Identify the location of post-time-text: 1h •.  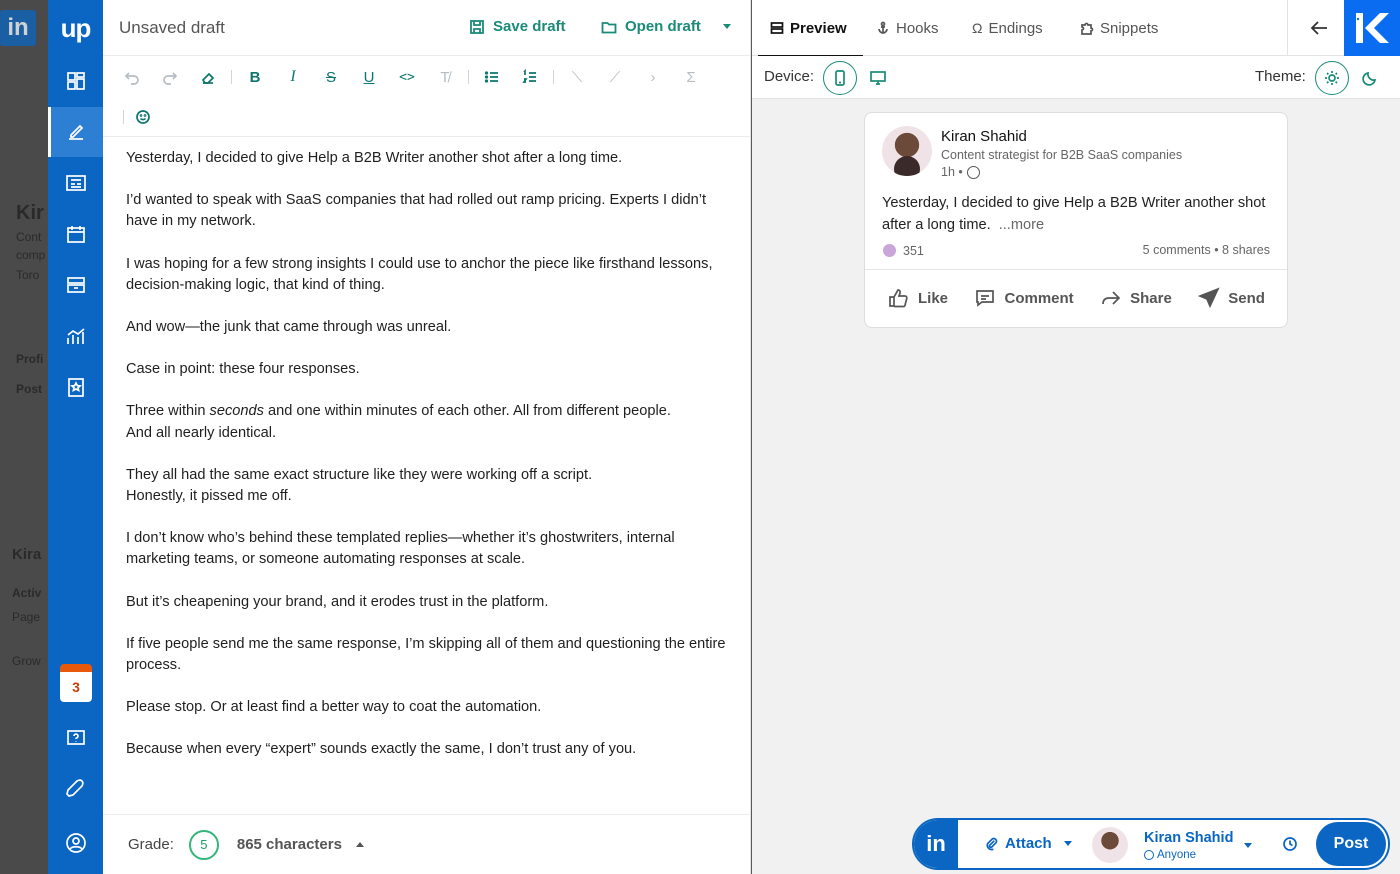
(952, 172).